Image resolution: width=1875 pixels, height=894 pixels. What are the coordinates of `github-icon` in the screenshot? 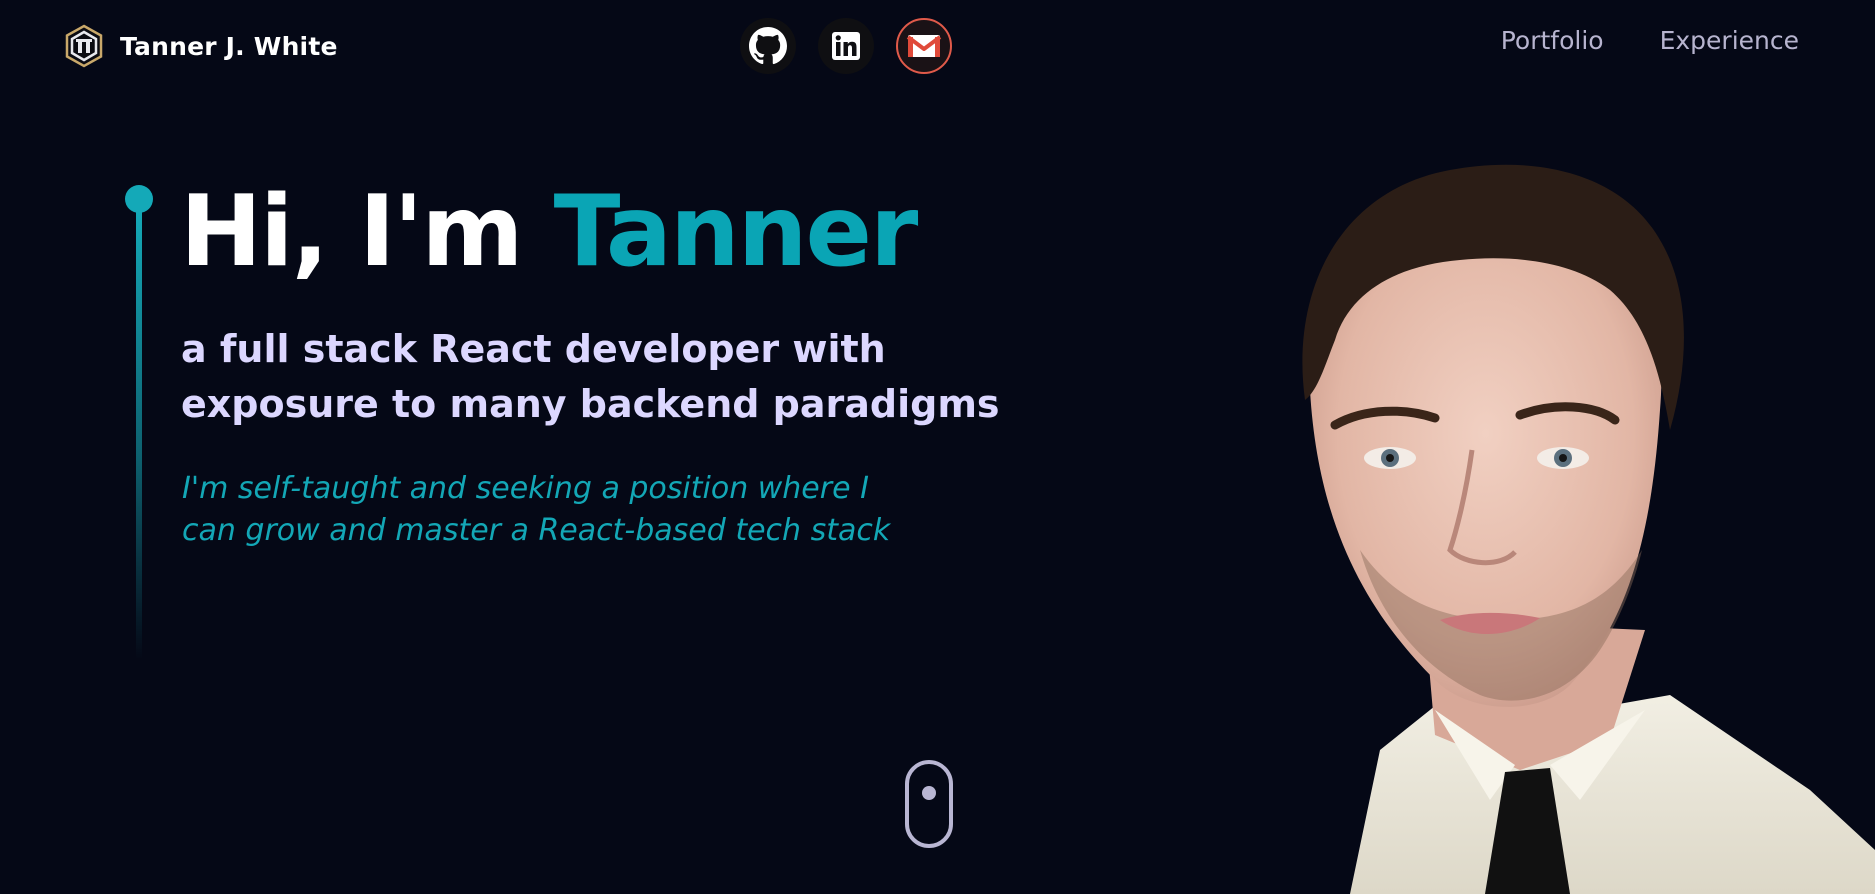 It's located at (768, 46).